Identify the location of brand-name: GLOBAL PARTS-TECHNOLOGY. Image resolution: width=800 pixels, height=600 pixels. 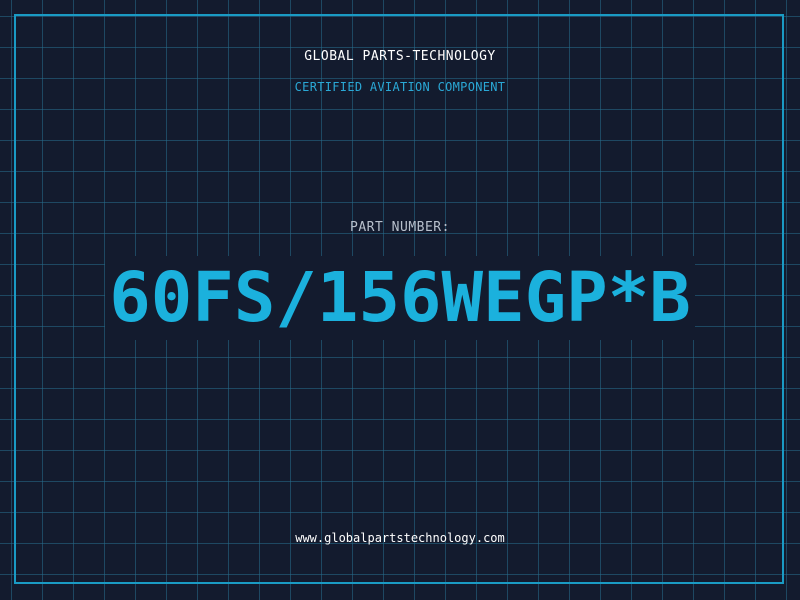
(400, 56).